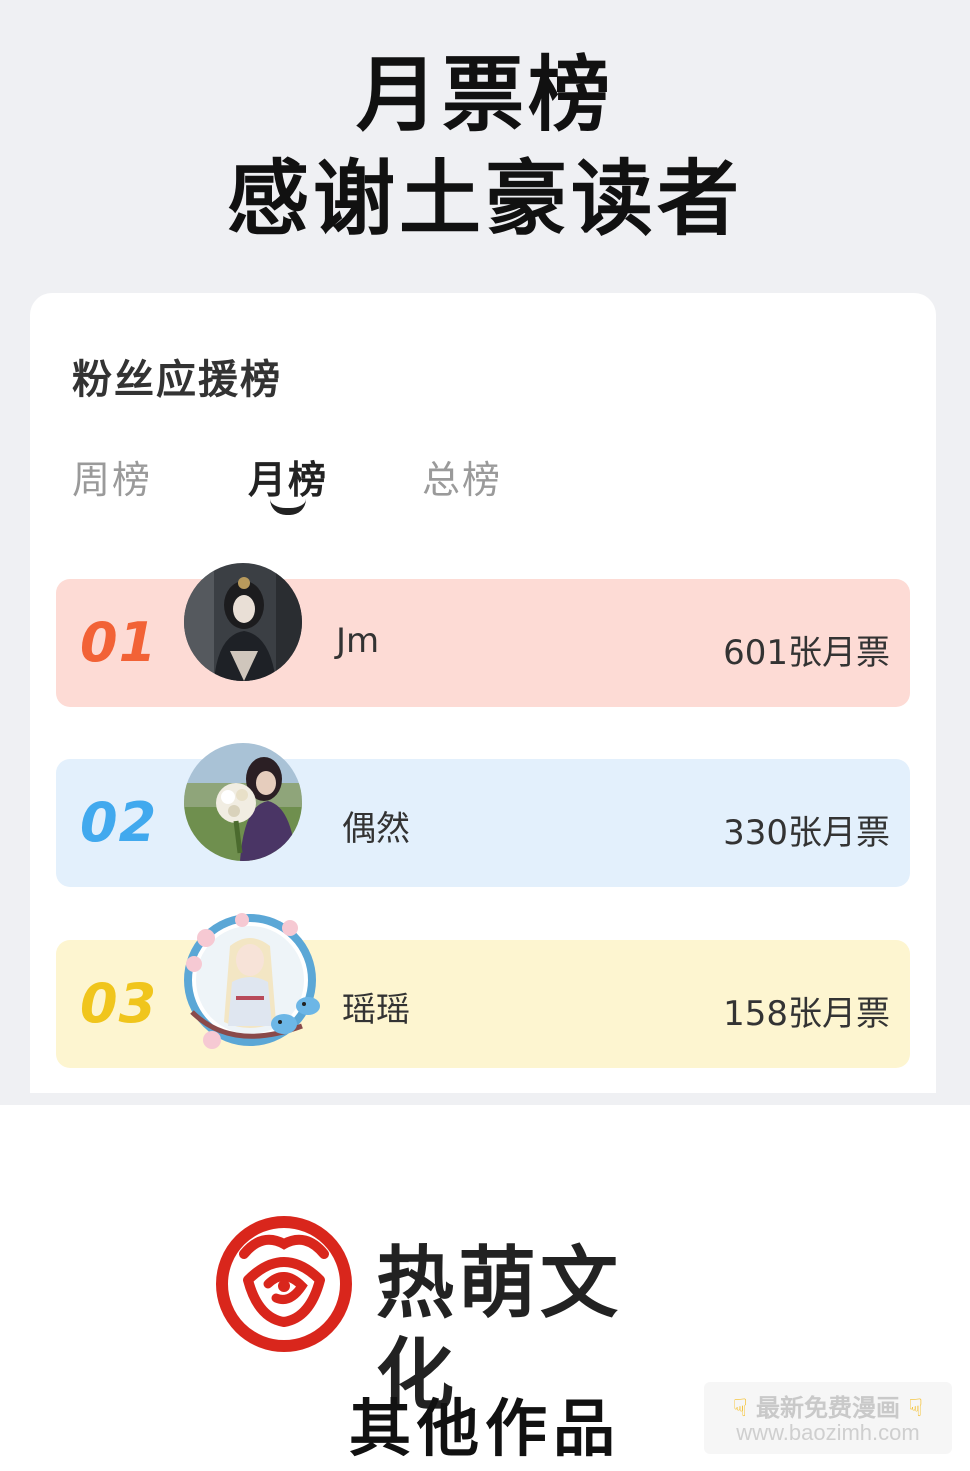  Describe the element at coordinates (288, 476) in the screenshot. I see `tab-monthly: 月榜` at that location.